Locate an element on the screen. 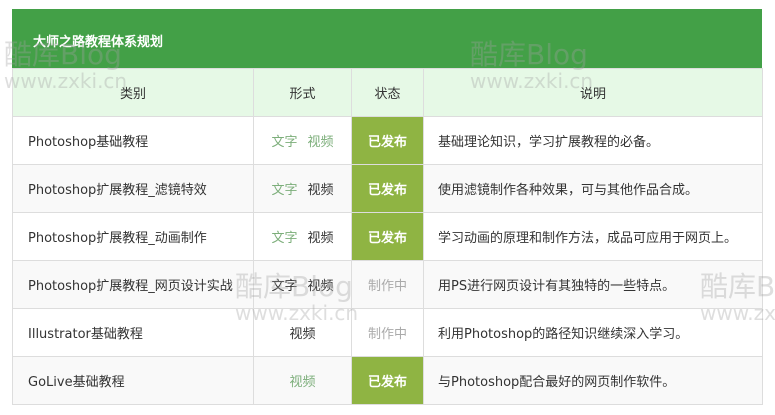 Image resolution: width=775 pixels, height=415 pixels. description-cell: 利用Photoshop的路径知识继续深入学习。 is located at coordinates (593, 332).